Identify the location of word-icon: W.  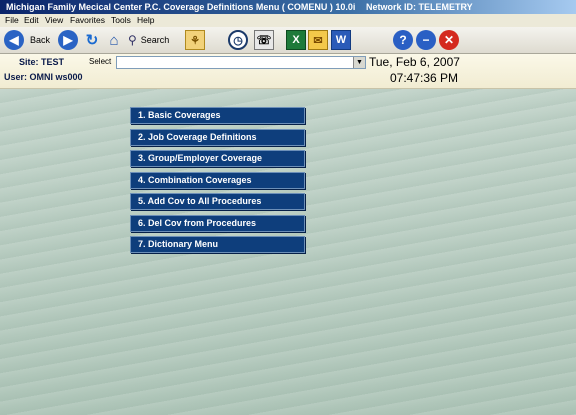
(341, 40).